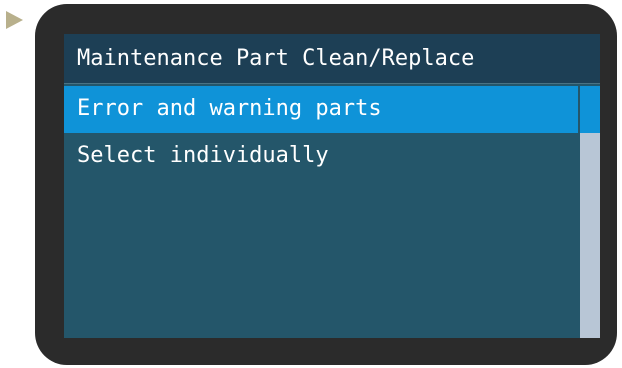 This screenshot has width=622, height=368. Describe the element at coordinates (276, 58) in the screenshot. I see `screen-title: Maintenance Part Clean/Replace` at that location.